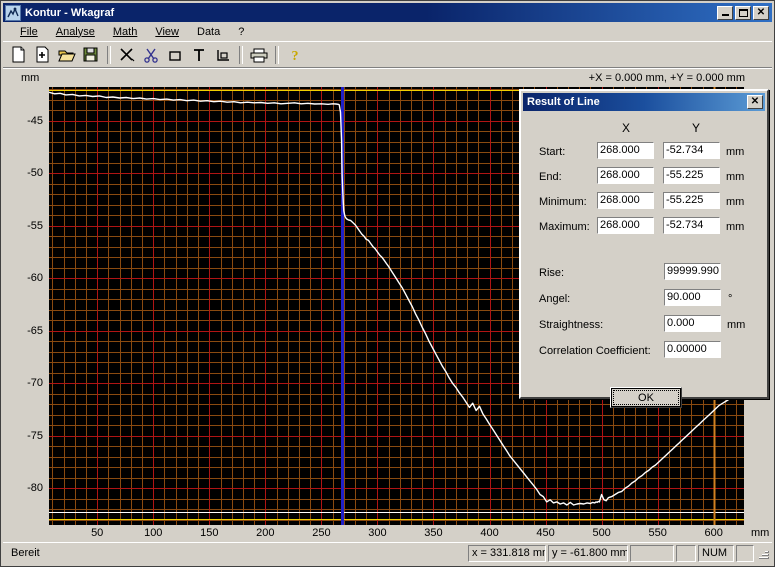 The width and height of the screenshot is (775, 567). Describe the element at coordinates (25, 553) in the screenshot. I see `status-message: Bereit` at that location.